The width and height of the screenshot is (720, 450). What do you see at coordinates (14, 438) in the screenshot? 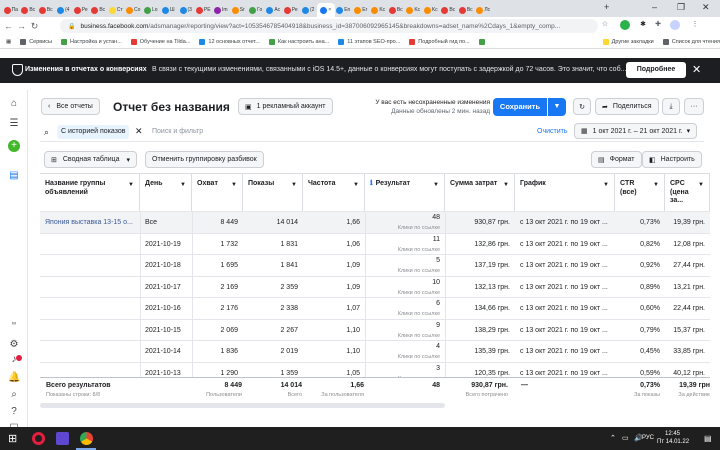
I see `windows-start-icon: ⊞` at bounding box center [14, 438].